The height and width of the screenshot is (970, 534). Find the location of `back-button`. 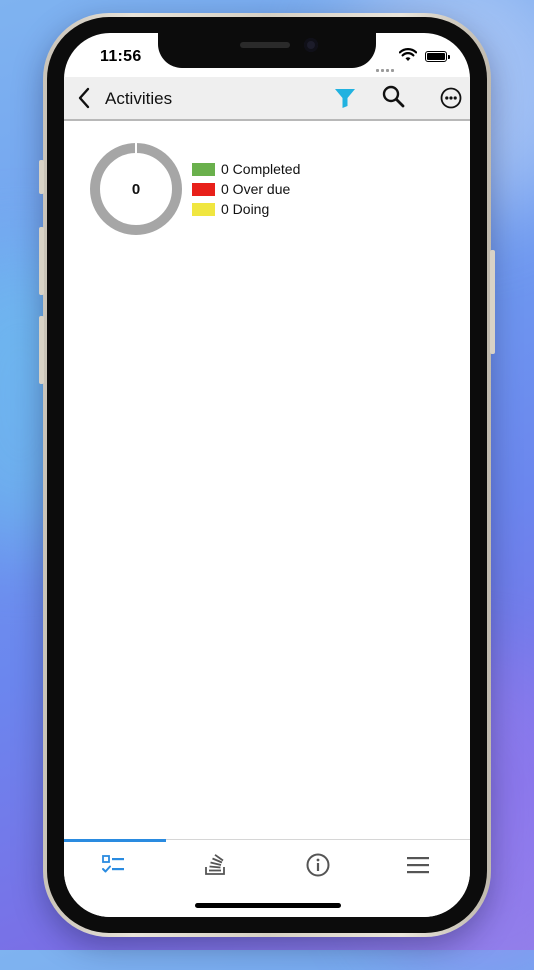

back-button is located at coordinates (84, 98).